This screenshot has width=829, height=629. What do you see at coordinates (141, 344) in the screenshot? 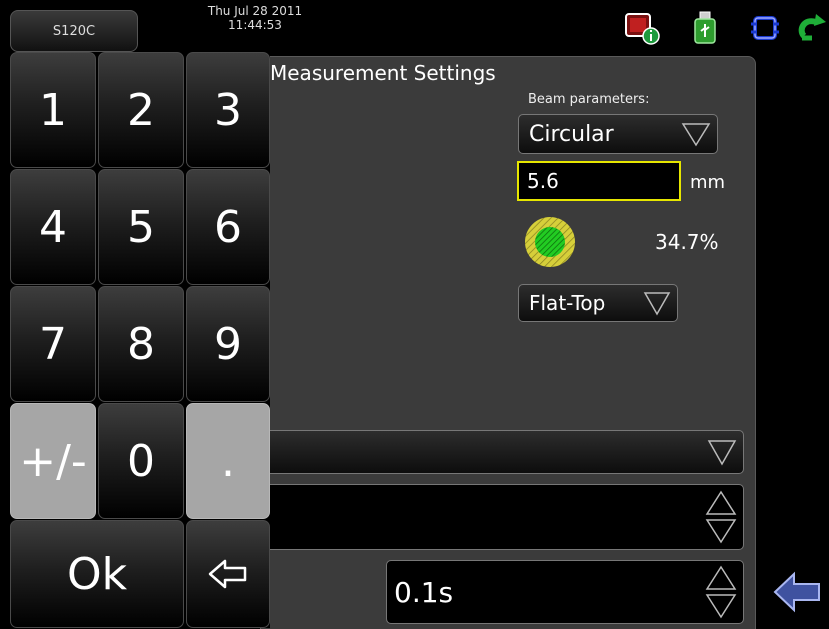
I see `key-8: 8` at bounding box center [141, 344].